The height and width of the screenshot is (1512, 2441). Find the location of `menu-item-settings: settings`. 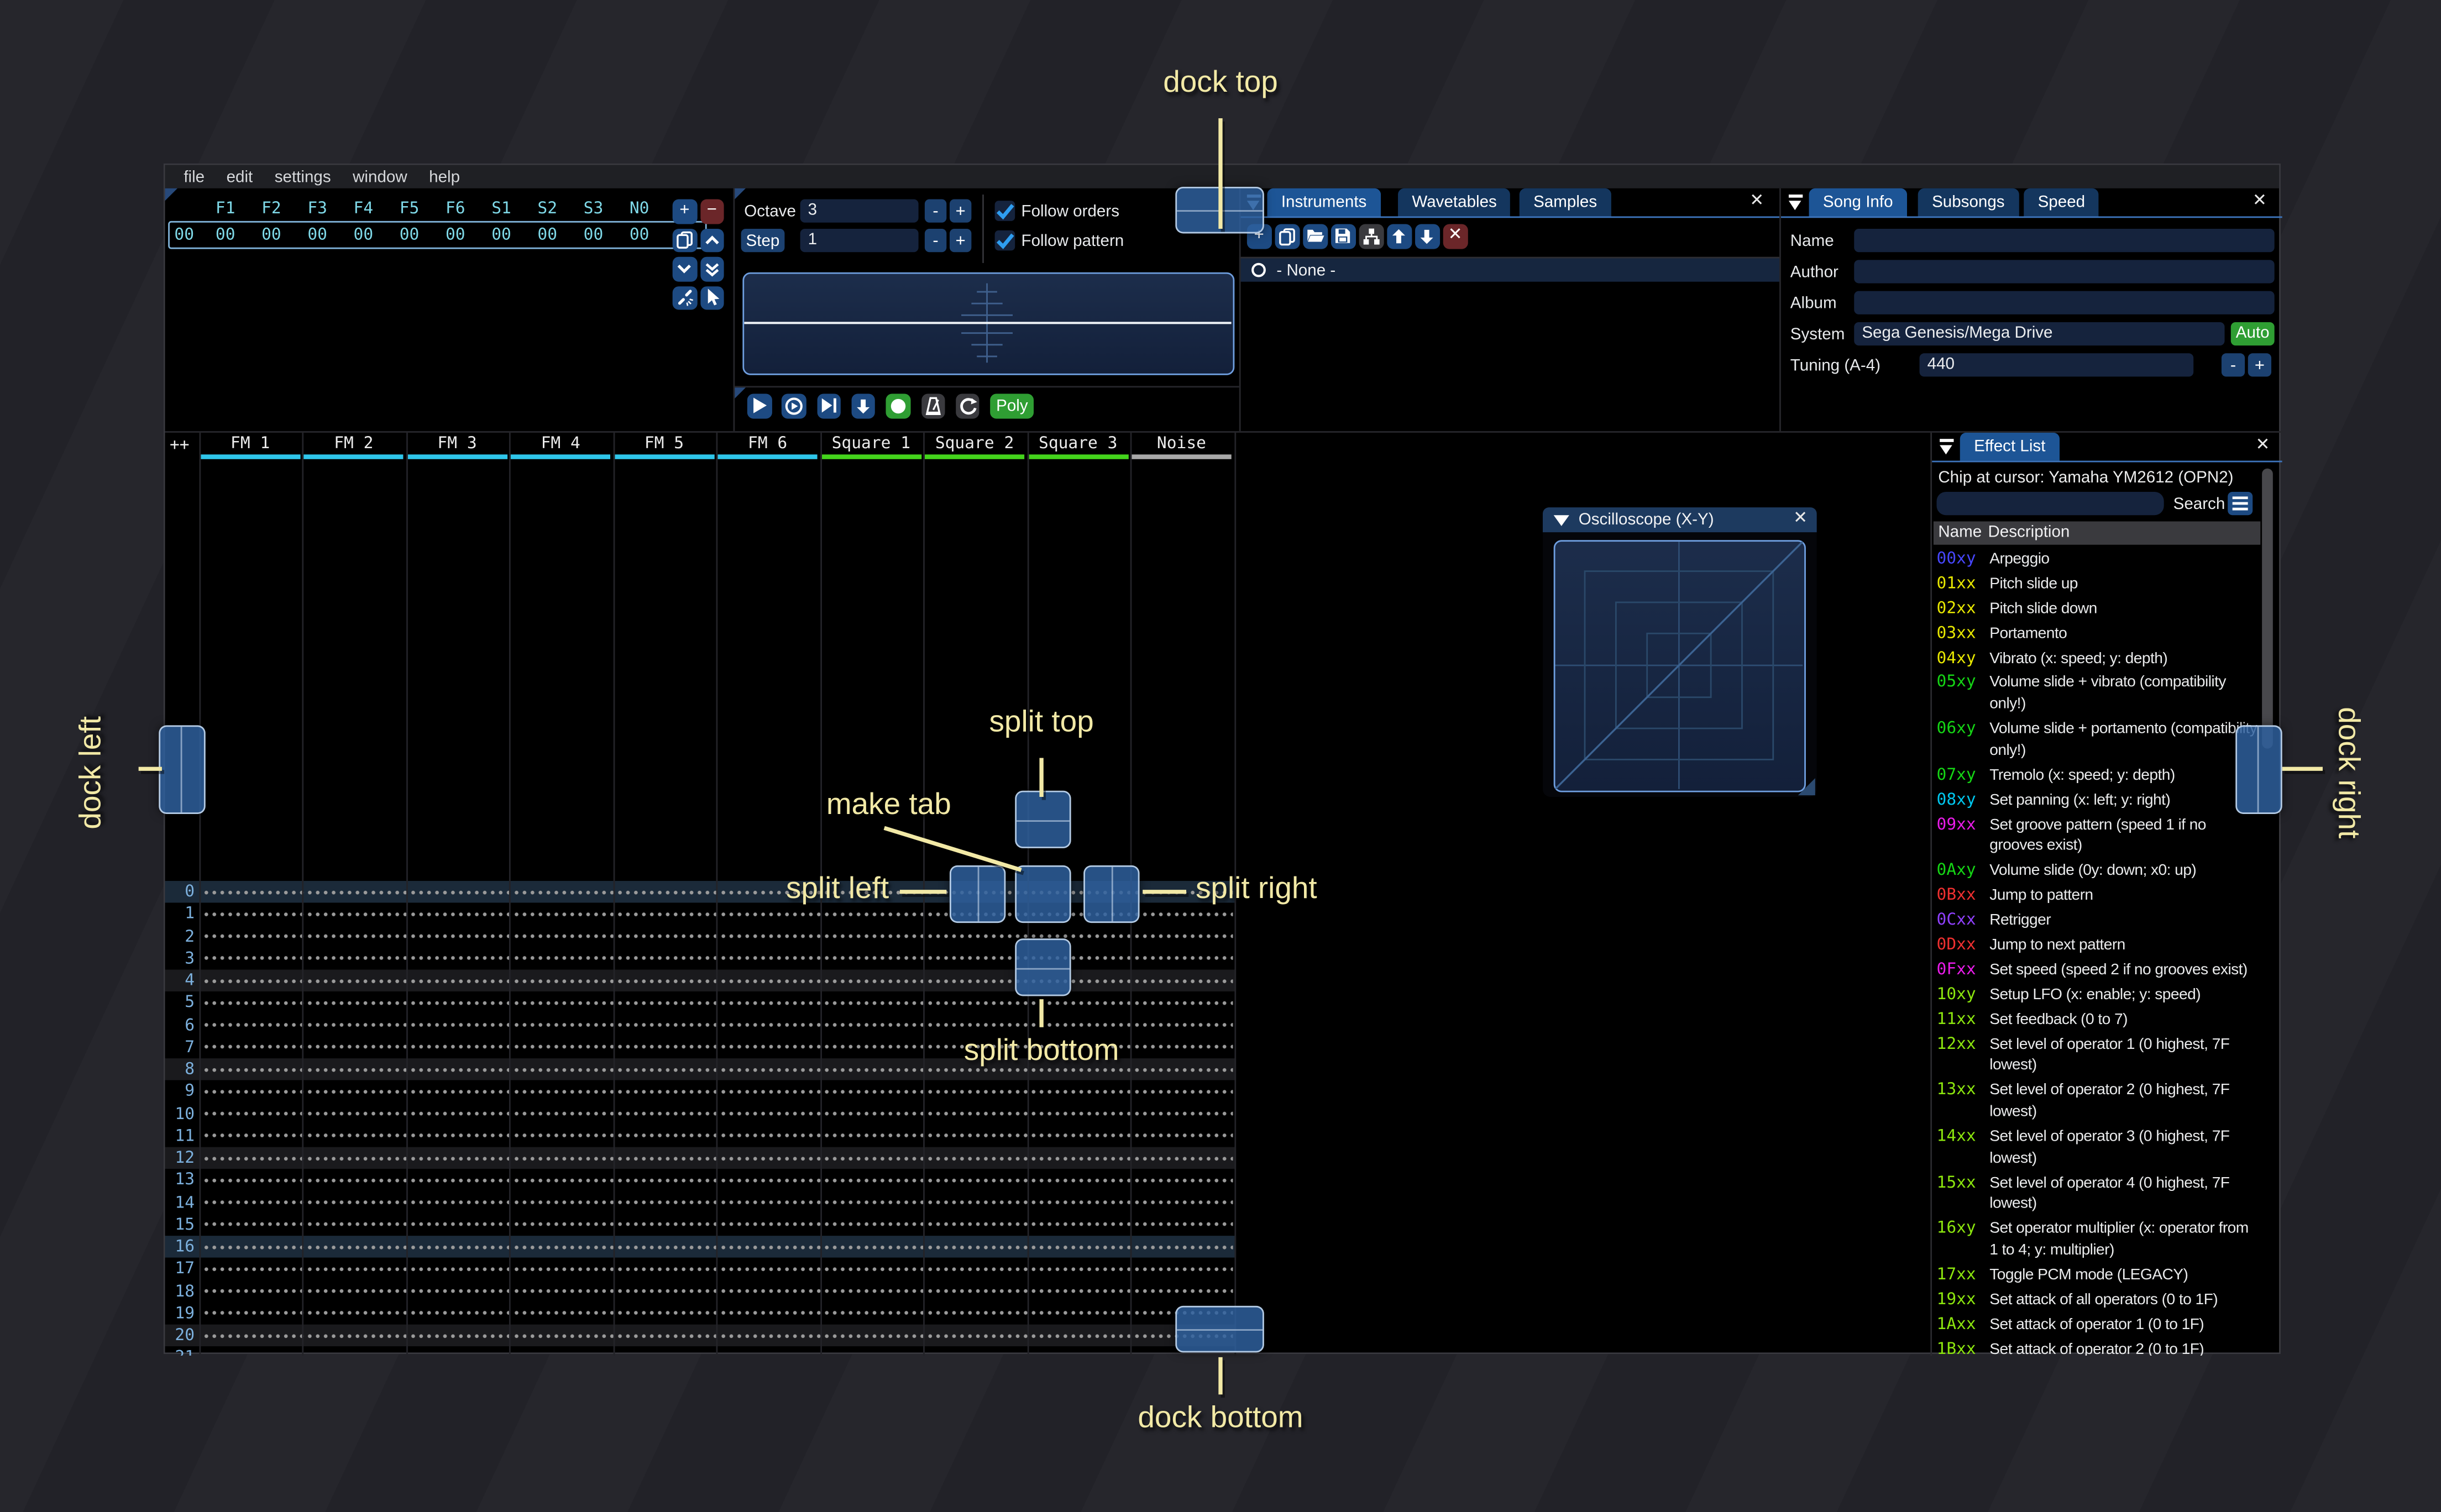

menu-item-settings: settings is located at coordinates (303, 177).